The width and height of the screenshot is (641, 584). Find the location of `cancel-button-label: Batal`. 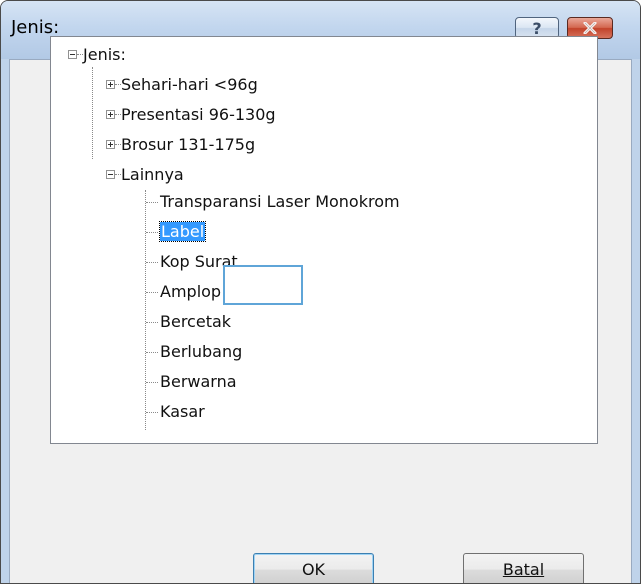

cancel-button-label: Batal is located at coordinates (523, 569).